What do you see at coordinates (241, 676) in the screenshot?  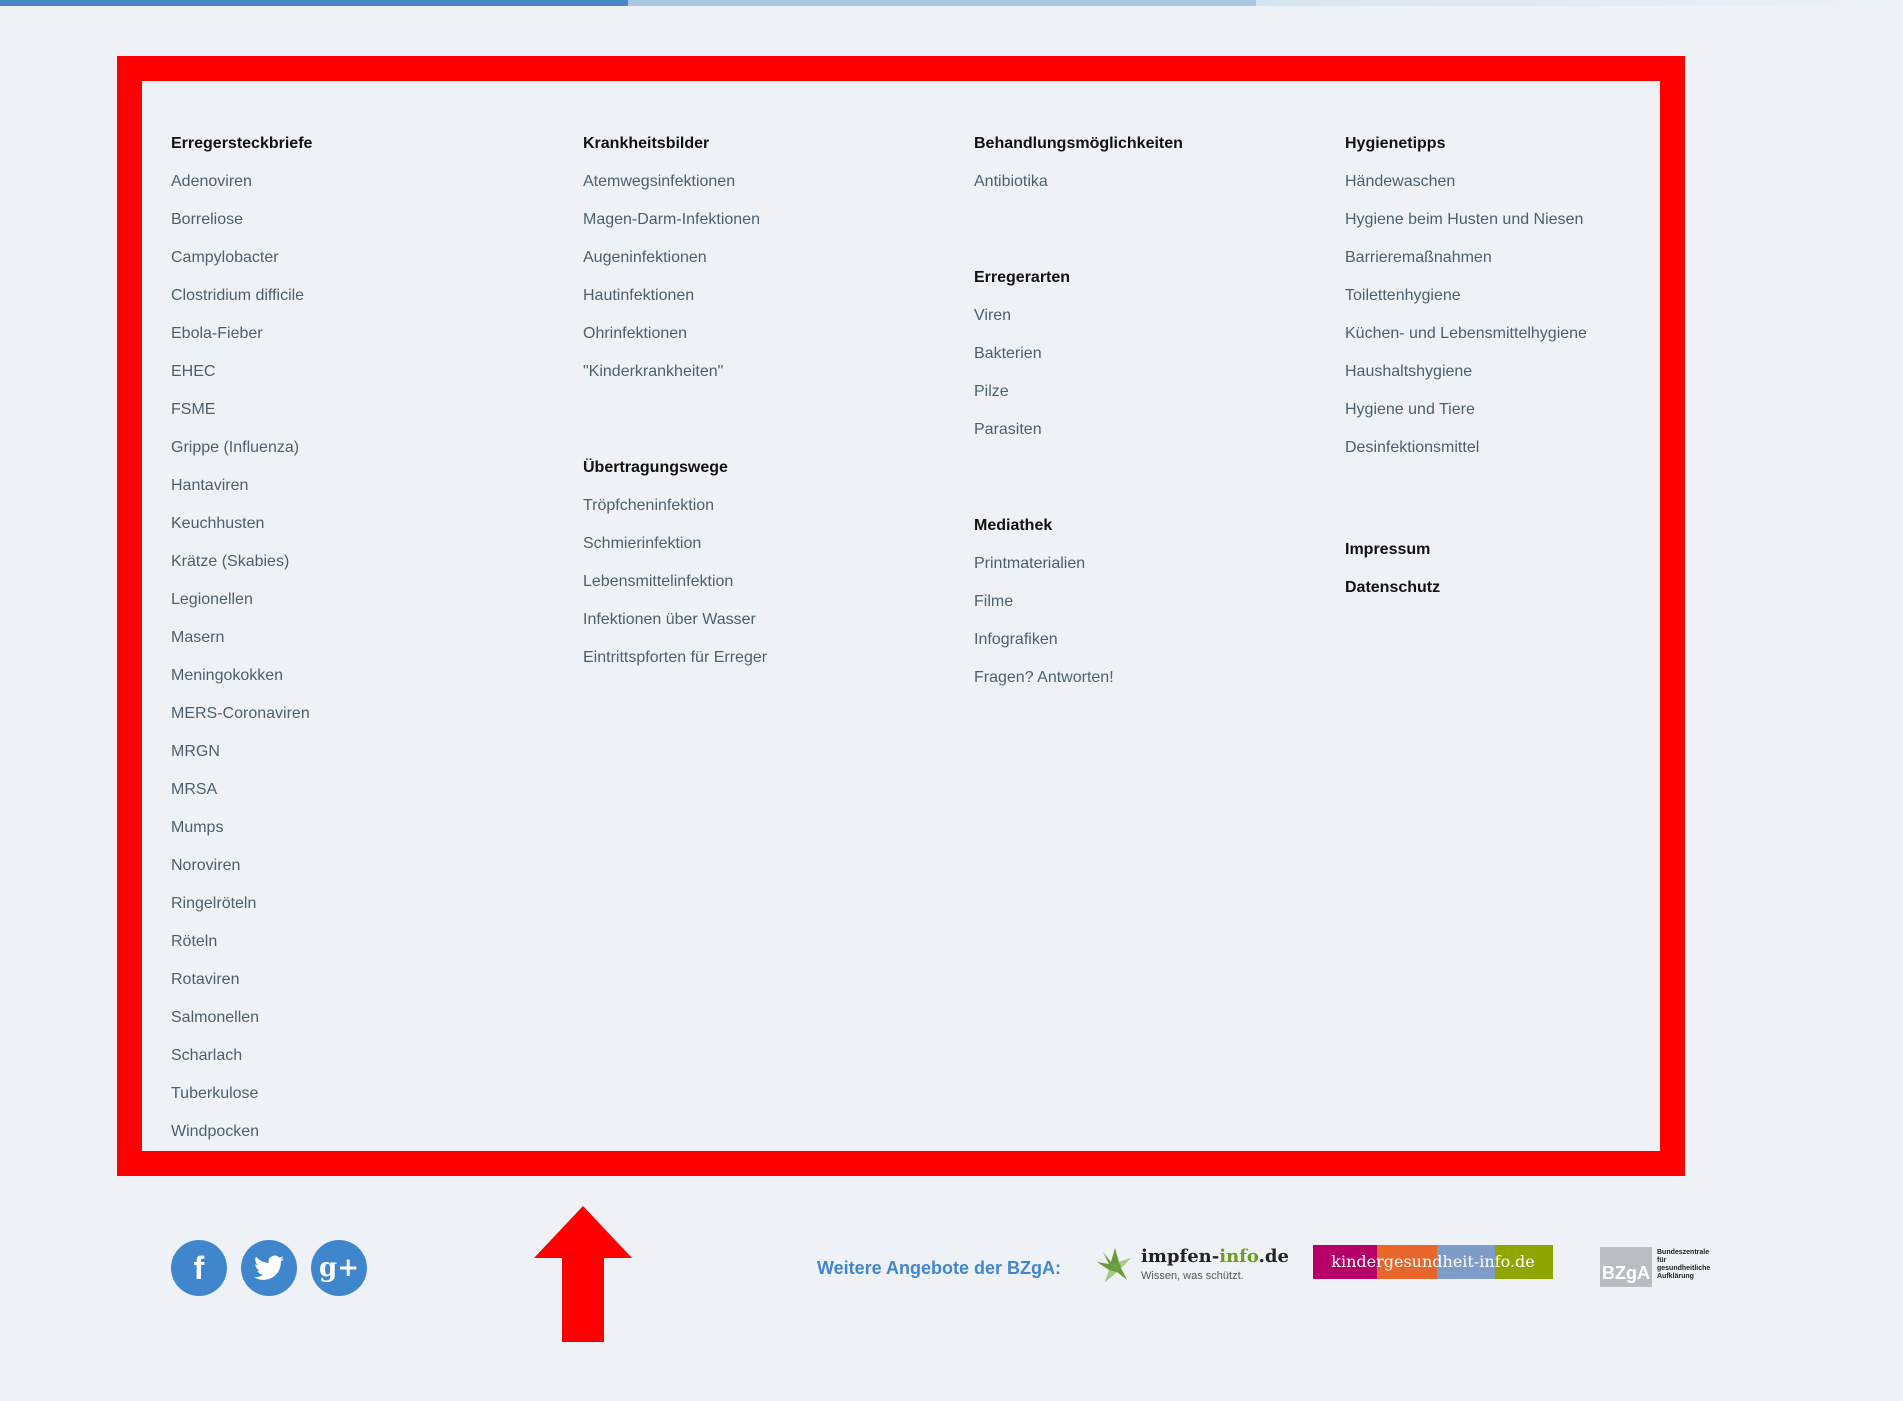 I see `nav-link-meningokokken: Meningokokken` at bounding box center [241, 676].